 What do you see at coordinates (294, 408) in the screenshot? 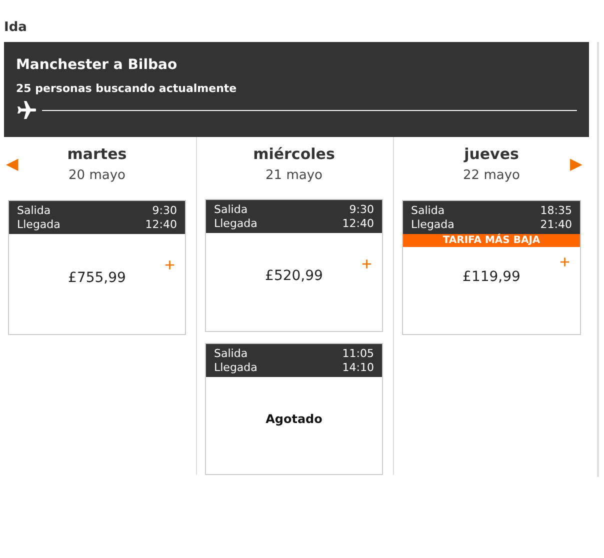
I see `flight-card: Salida 11:05 Llegada 14:10 Agotado` at bounding box center [294, 408].